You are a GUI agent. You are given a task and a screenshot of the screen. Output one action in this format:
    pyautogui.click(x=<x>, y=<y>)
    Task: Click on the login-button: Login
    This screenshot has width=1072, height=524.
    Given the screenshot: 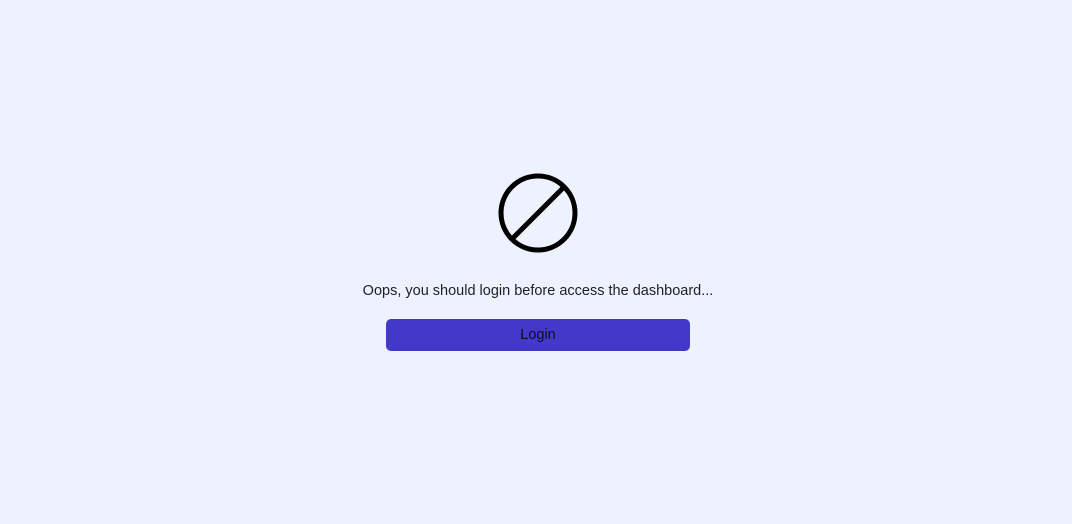 What is the action you would take?
    pyautogui.click(x=538, y=335)
    